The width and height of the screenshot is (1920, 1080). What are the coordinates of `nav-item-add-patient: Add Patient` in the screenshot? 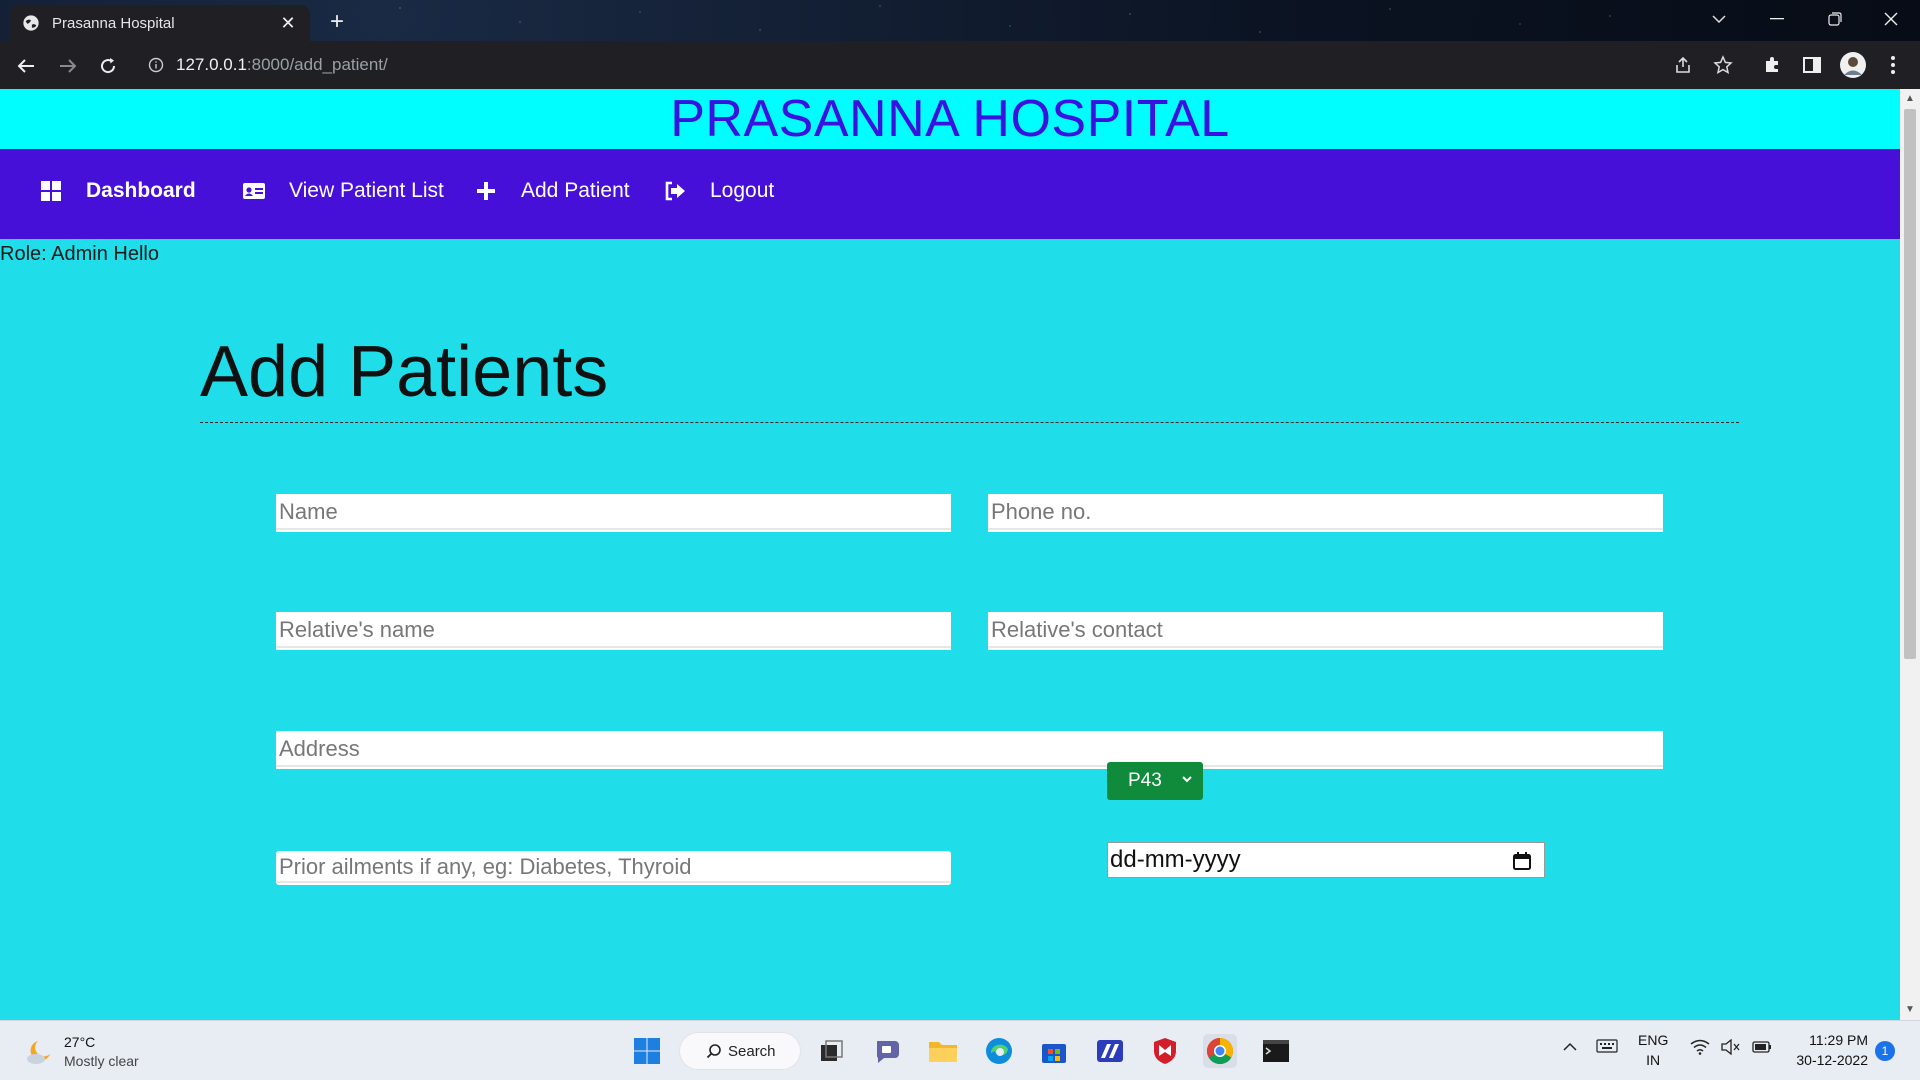 It's located at (551, 191).